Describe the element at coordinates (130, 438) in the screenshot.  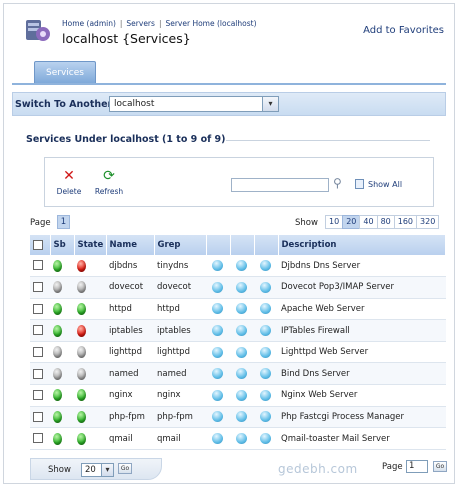
I see `service-name: qmail` at that location.